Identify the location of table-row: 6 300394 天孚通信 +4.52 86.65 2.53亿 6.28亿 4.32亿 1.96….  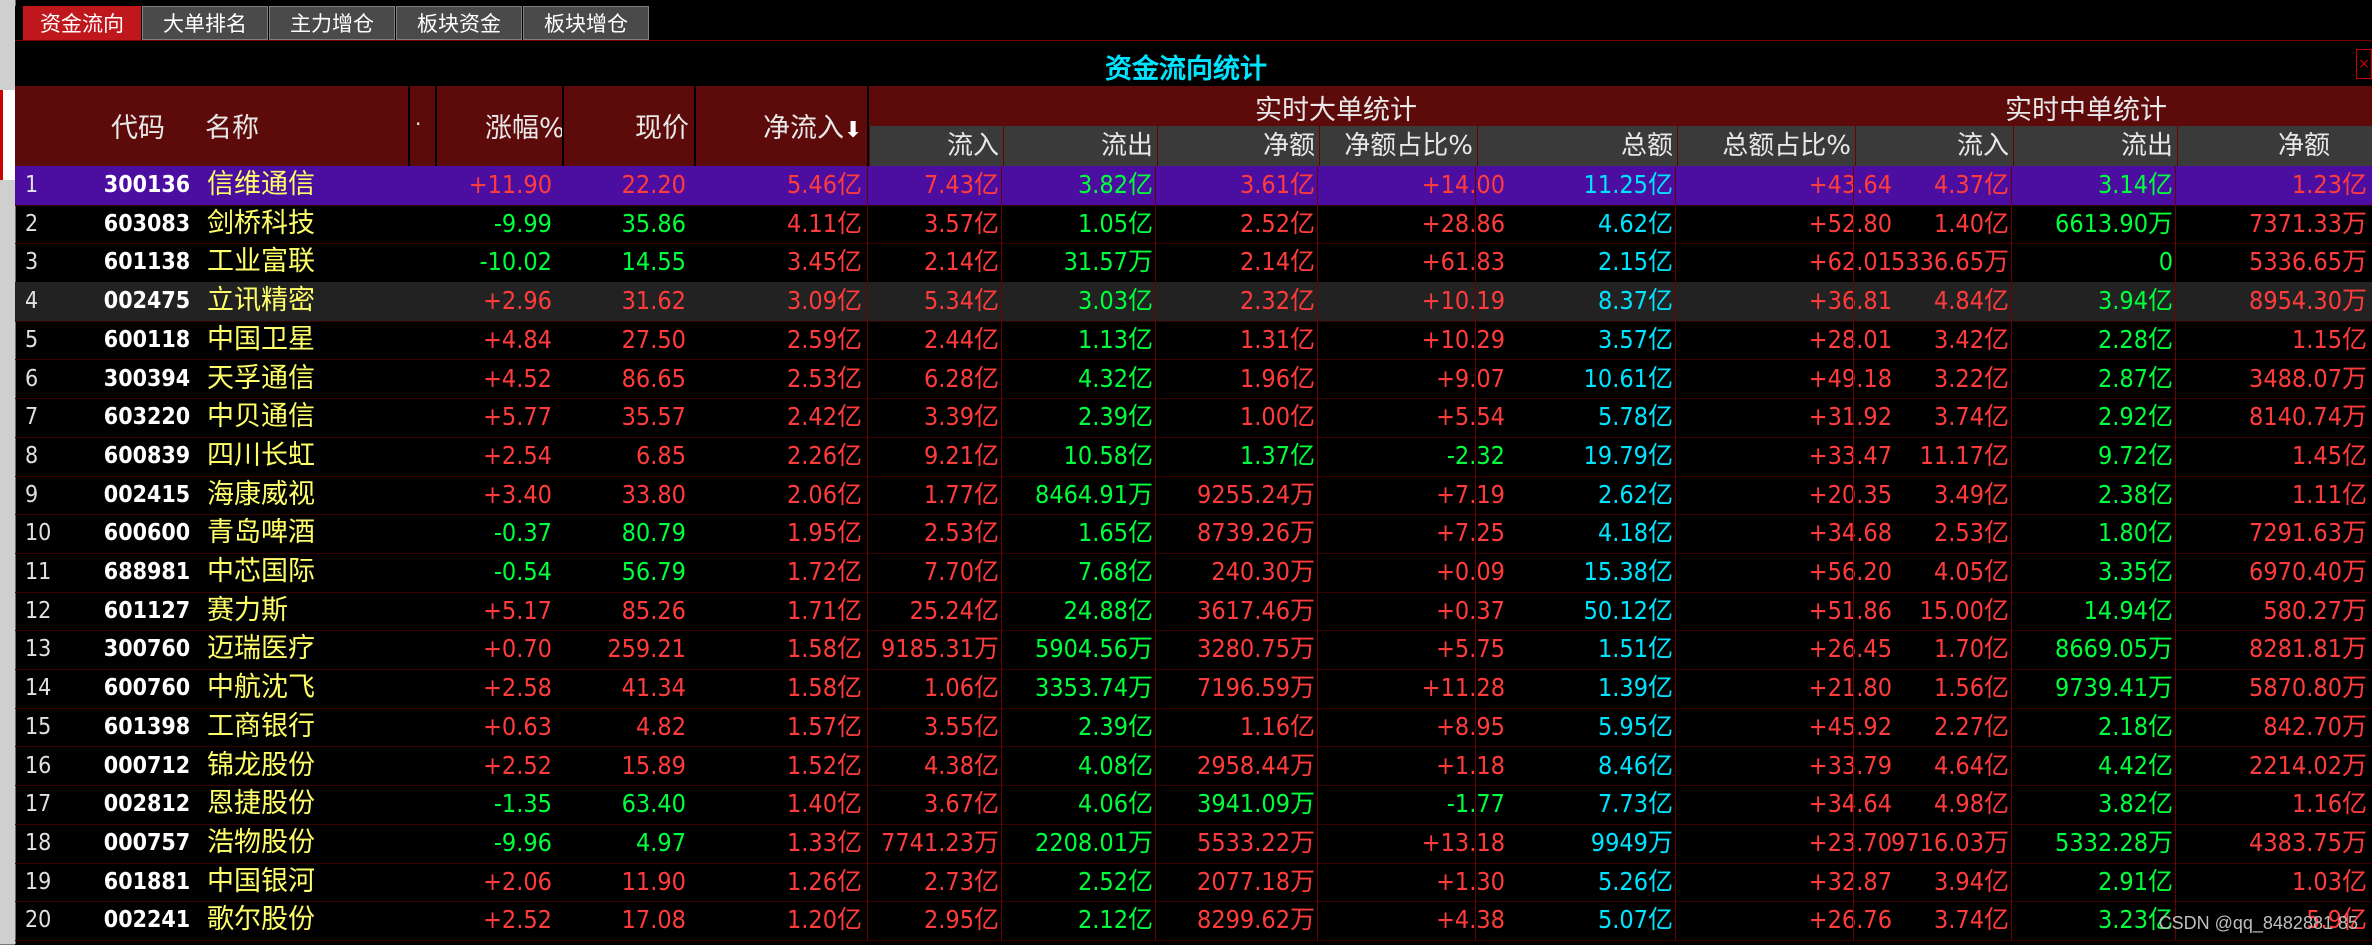
(1193, 380).